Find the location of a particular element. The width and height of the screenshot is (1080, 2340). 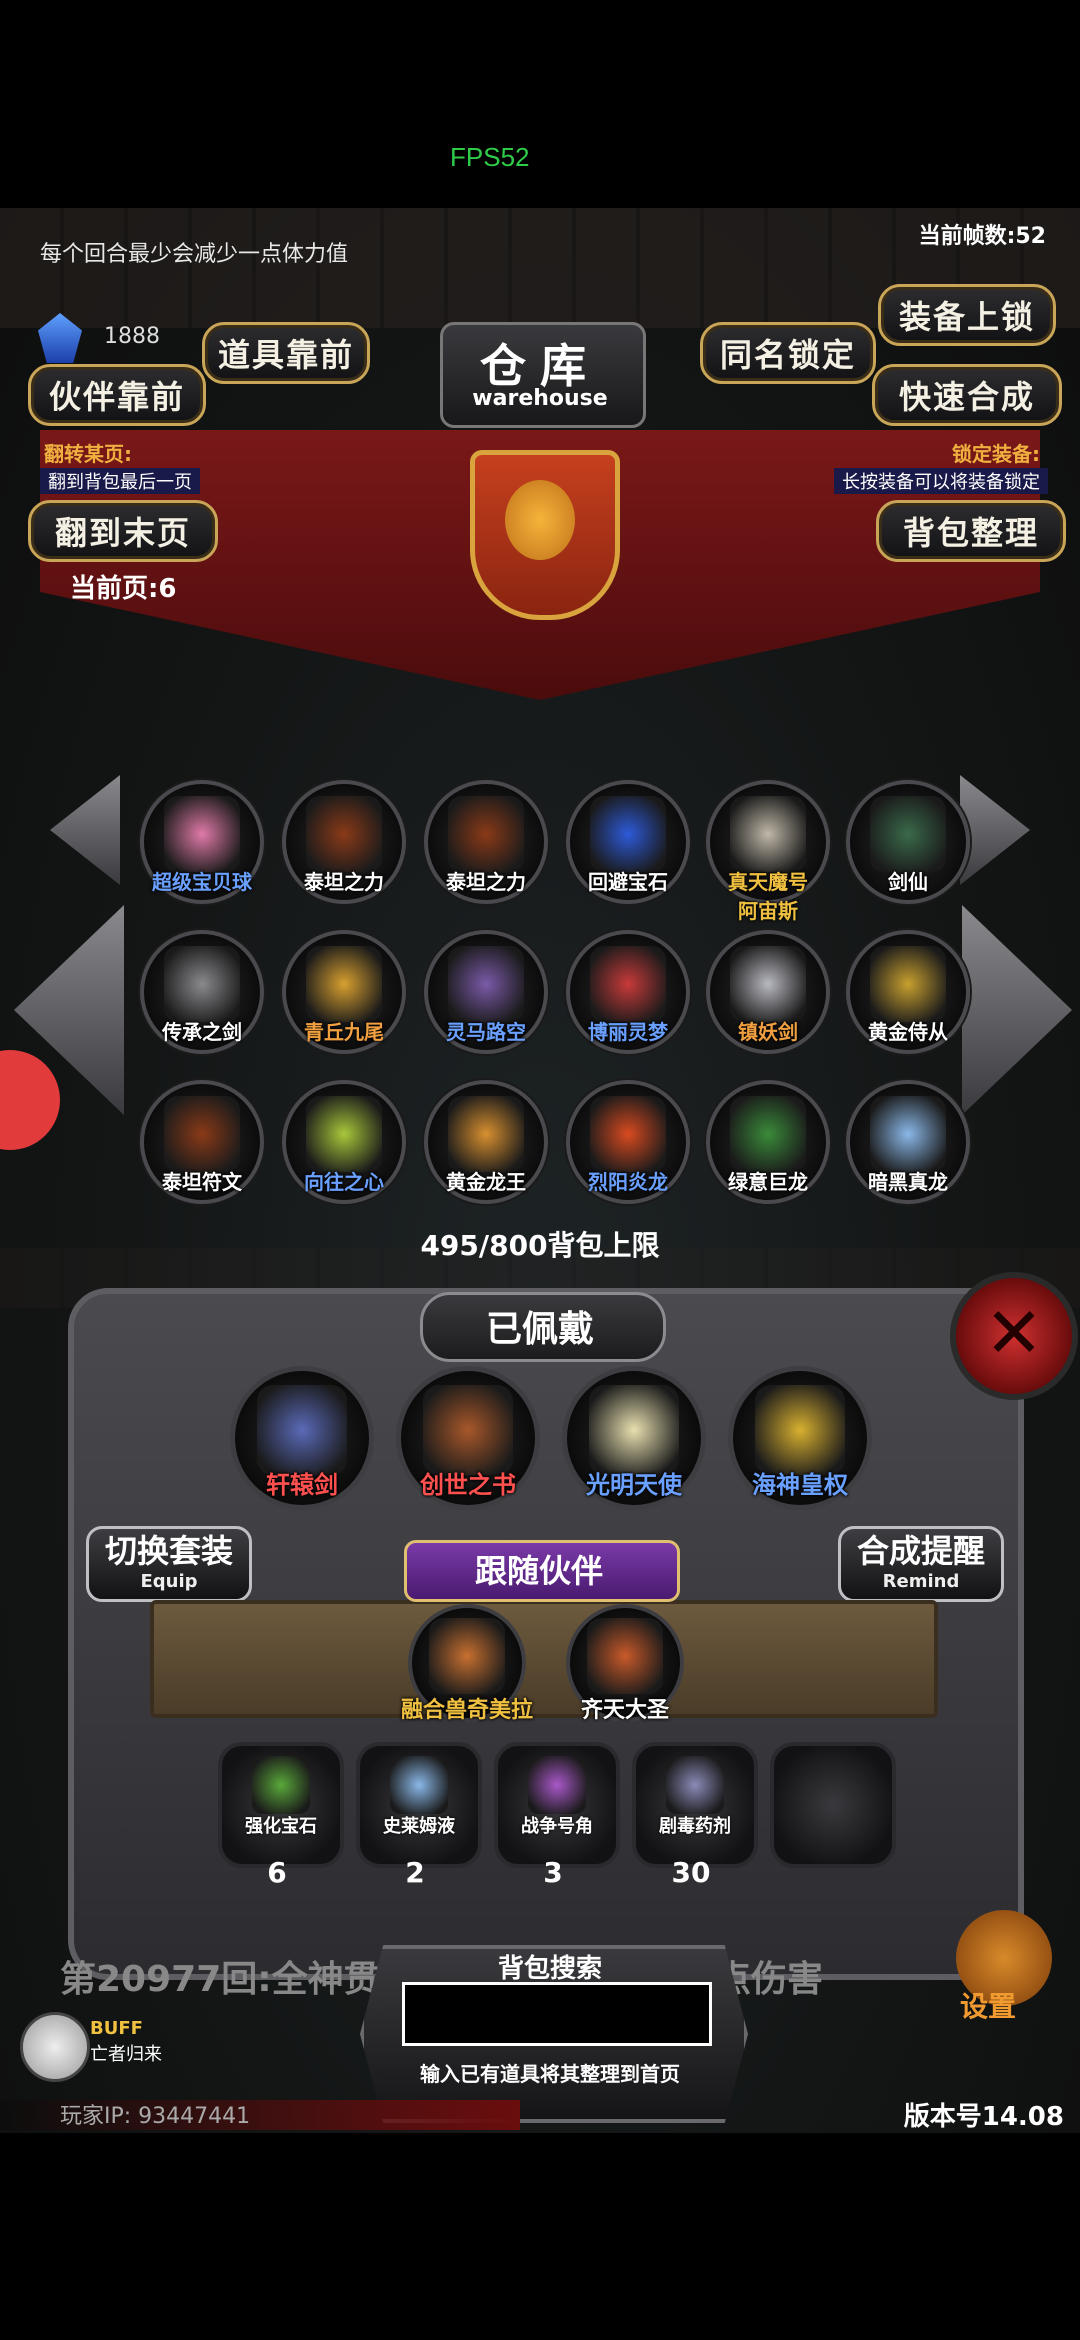

inventory-slot: 传承之剑 is located at coordinates (202, 992).